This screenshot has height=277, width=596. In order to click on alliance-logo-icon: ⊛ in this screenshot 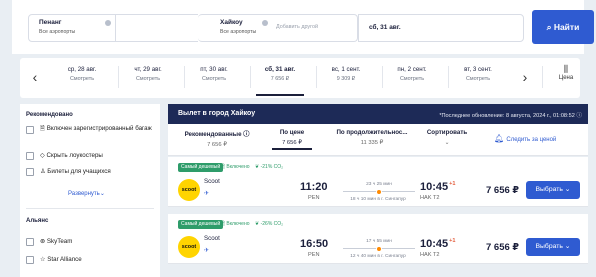, I will do `click(43, 241)`.